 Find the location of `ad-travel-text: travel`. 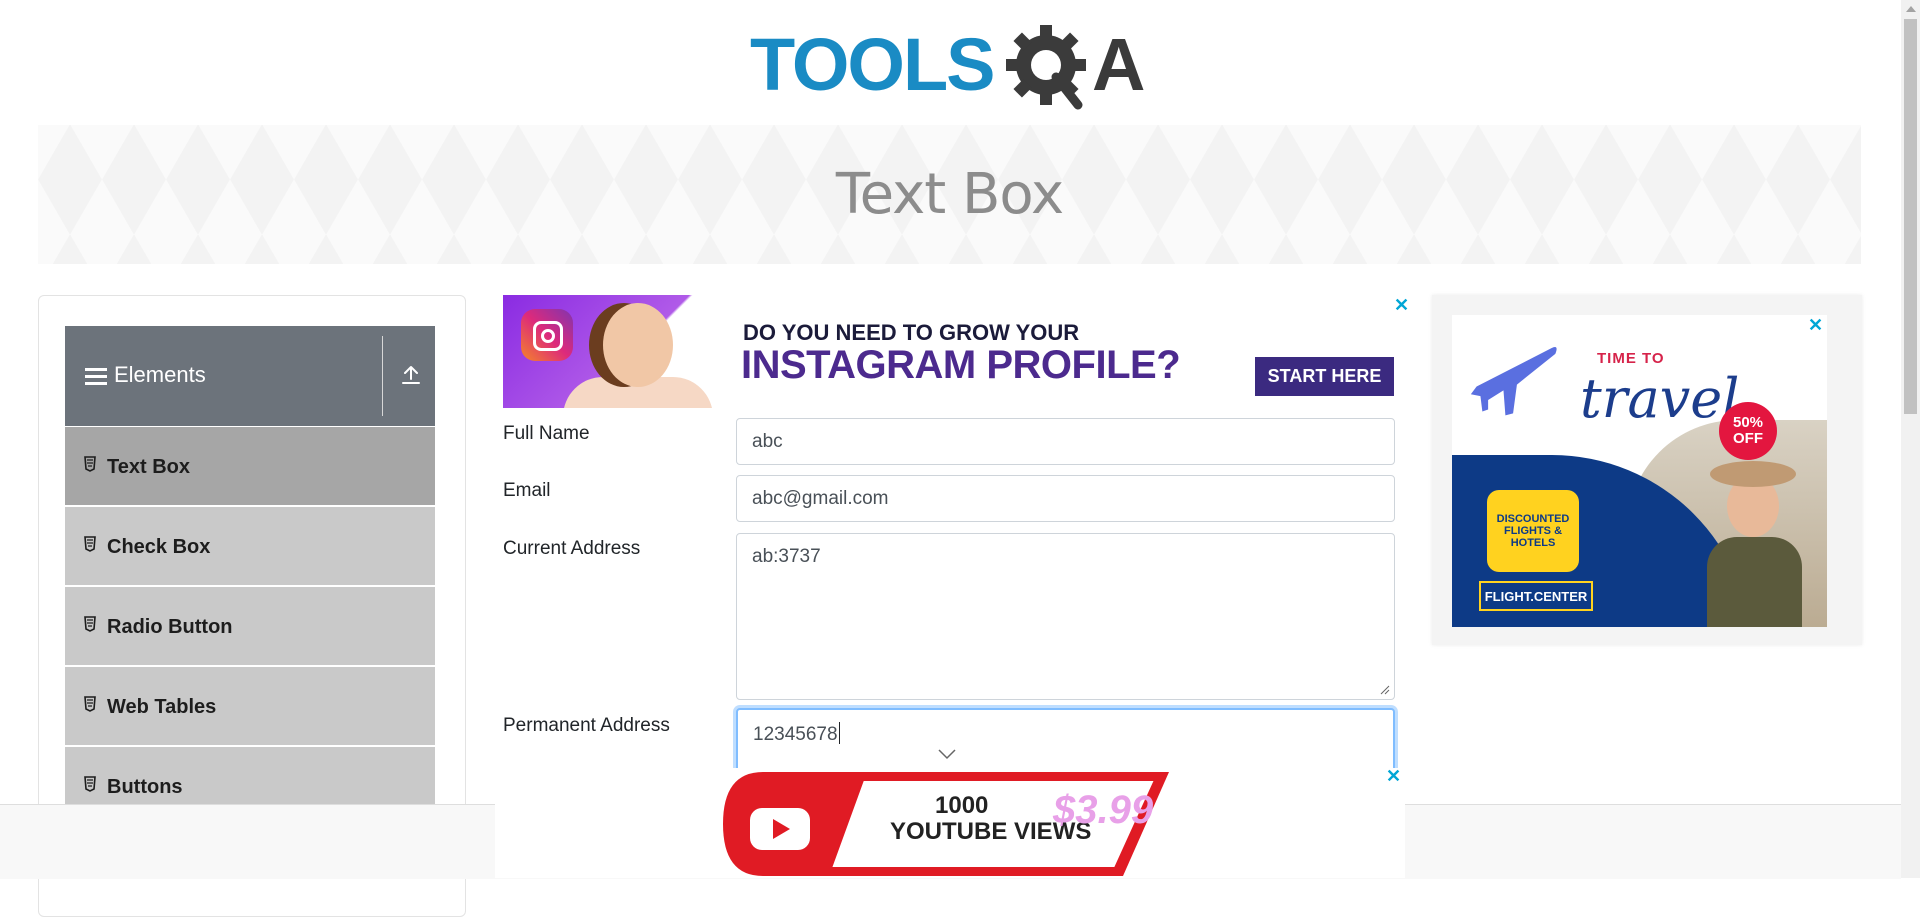

ad-travel-text: travel is located at coordinates (1660, 398).